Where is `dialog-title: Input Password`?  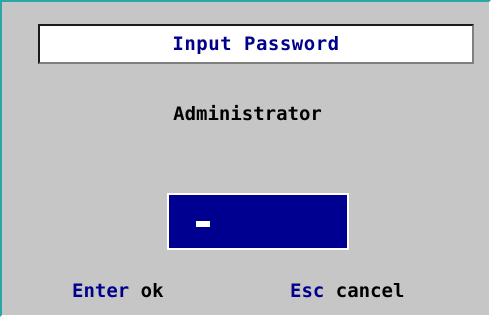 dialog-title: Input Password is located at coordinates (256, 44).